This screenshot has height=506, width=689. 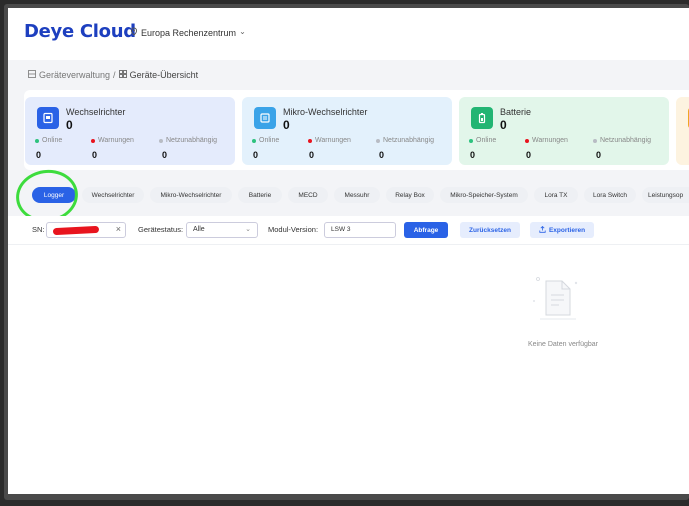 I want to click on breadcrumb: Geräteverwaltung / Geräte-Übersicht, so click(x=113, y=75).